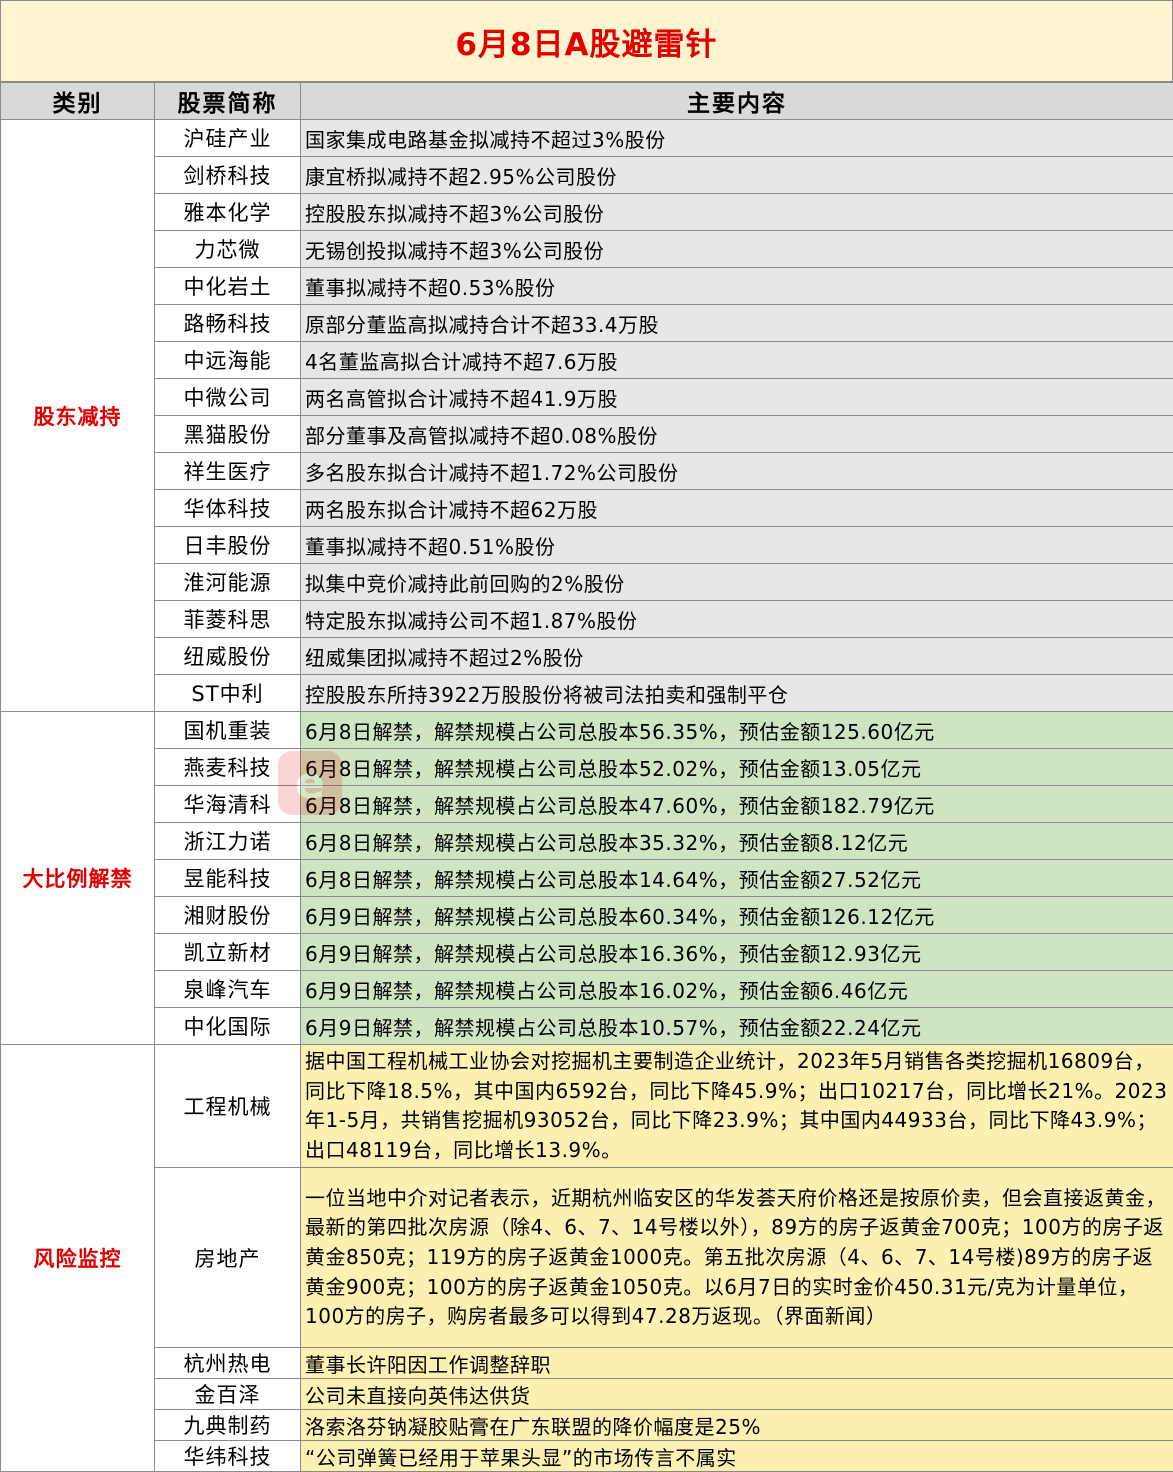 The height and width of the screenshot is (1472, 1173). What do you see at coordinates (737, 138) in the screenshot?
I see `content-cell: 国家集成电路基金拟减持不超过3%股份` at bounding box center [737, 138].